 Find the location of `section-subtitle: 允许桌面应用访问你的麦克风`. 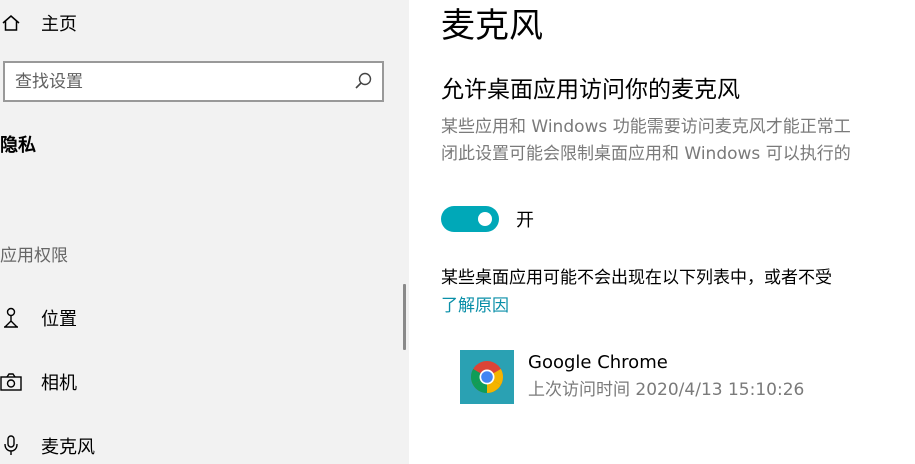

section-subtitle: 允许桌面应用访问你的麦克风 is located at coordinates (590, 90).